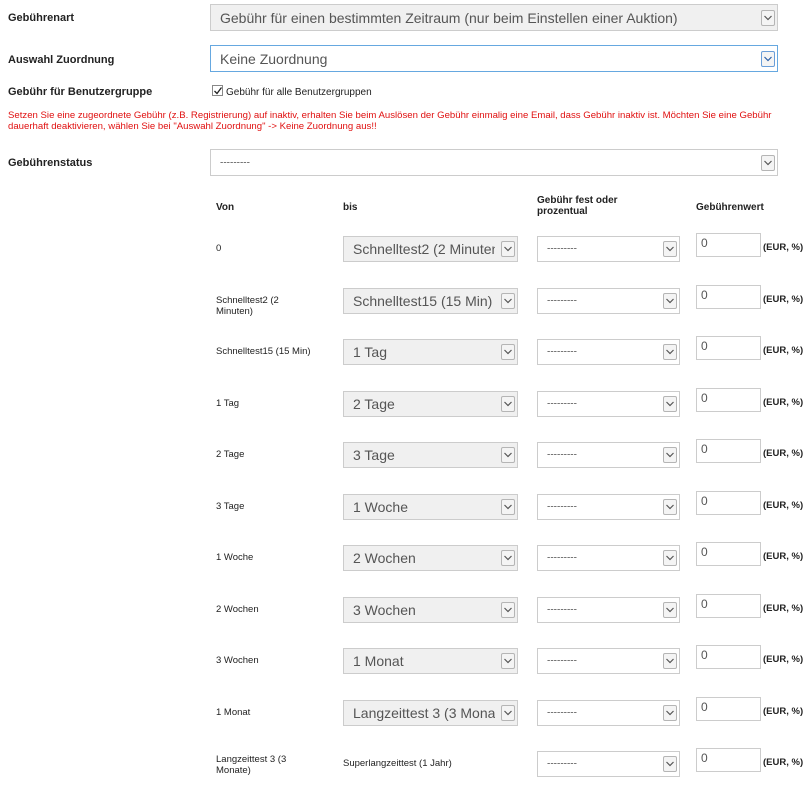 This screenshot has height=800, width=811. What do you see at coordinates (350, 207) in the screenshot?
I see `header-bis: bis` at bounding box center [350, 207].